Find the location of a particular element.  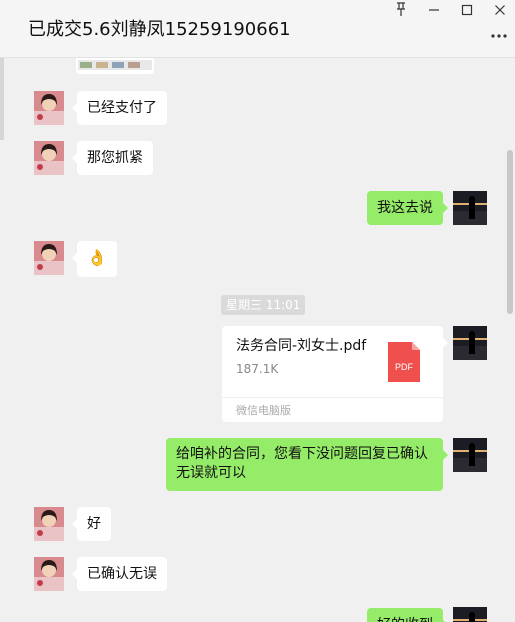

pdf-file-icon: PDF is located at coordinates (404, 362).